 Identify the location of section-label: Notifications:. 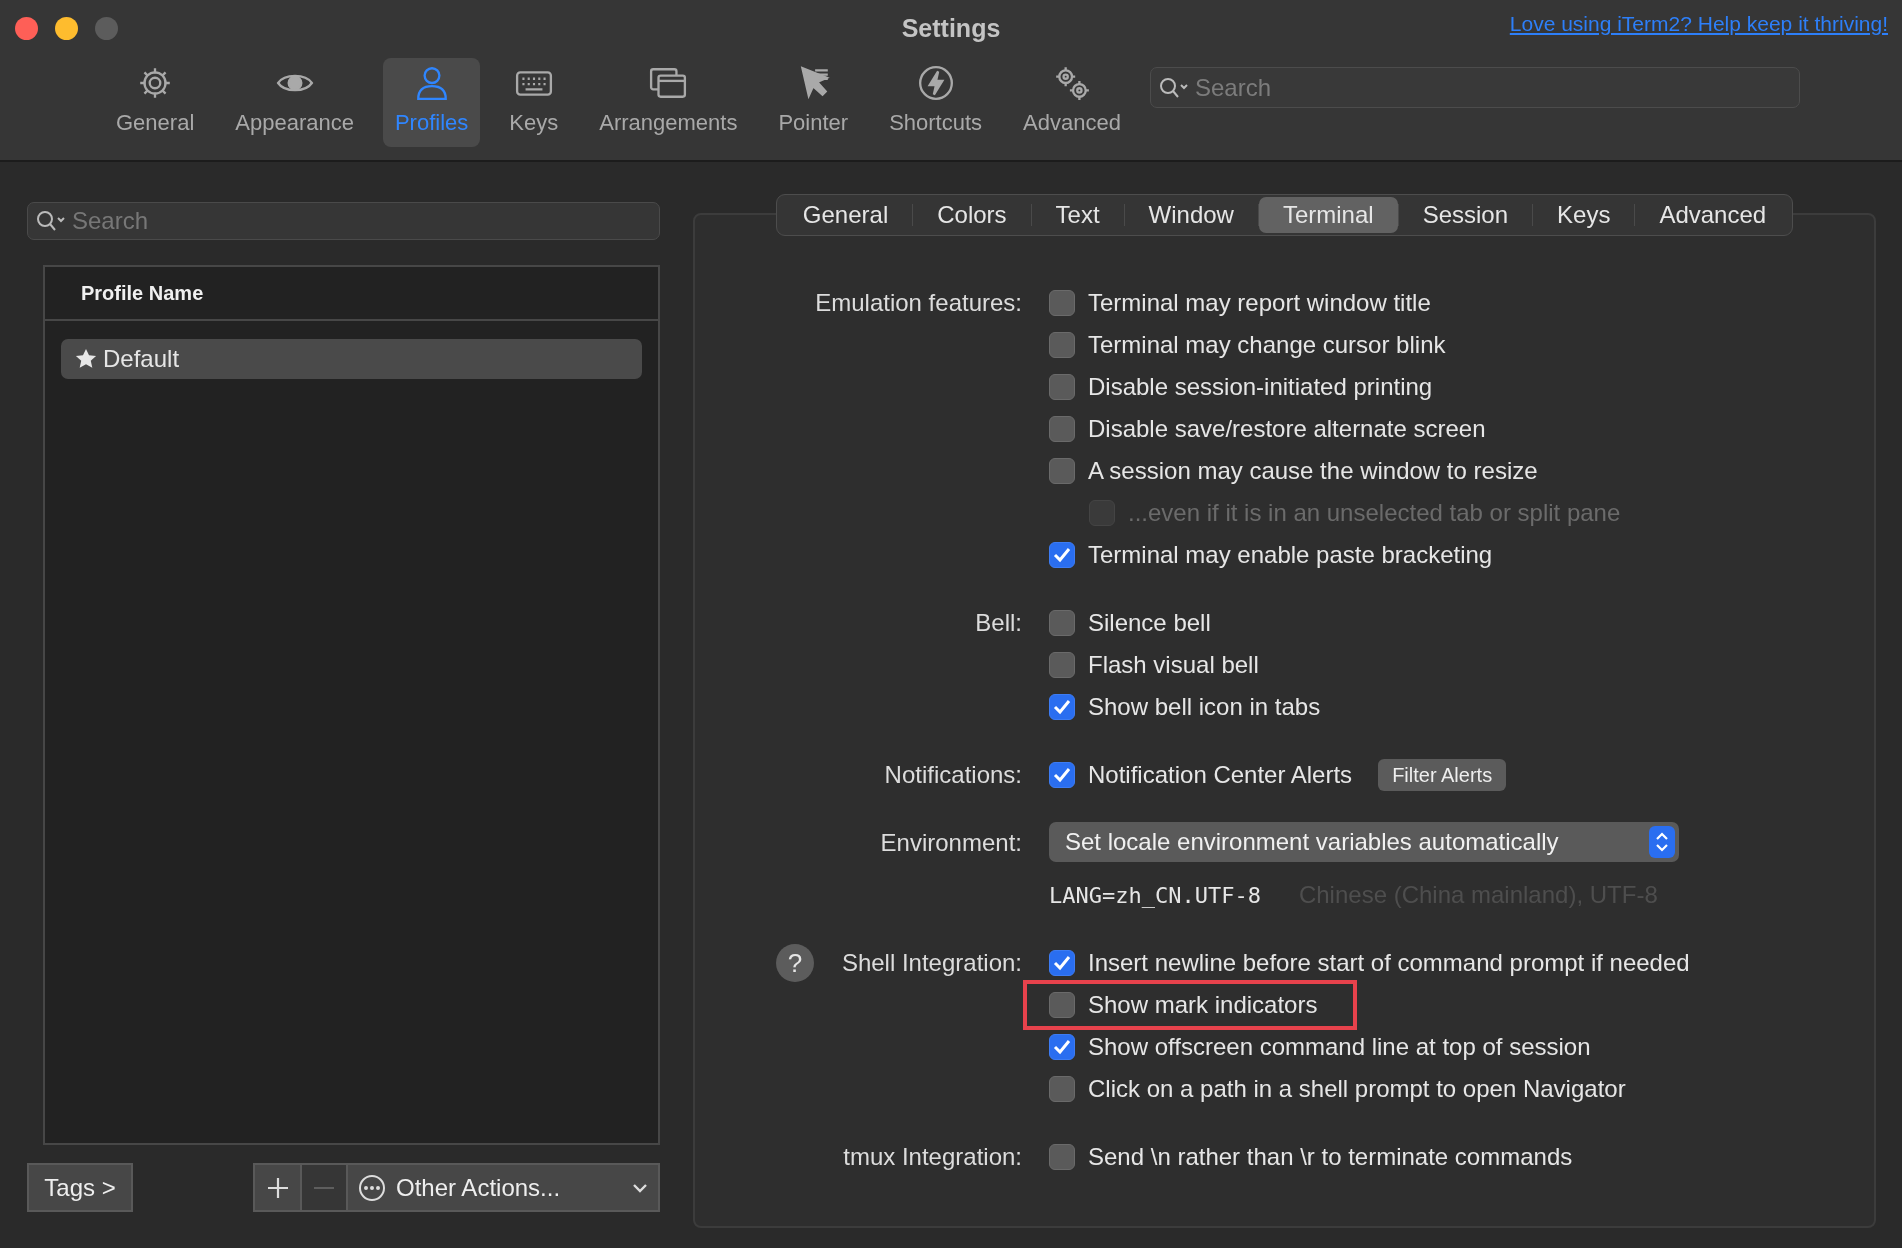
(953, 775).